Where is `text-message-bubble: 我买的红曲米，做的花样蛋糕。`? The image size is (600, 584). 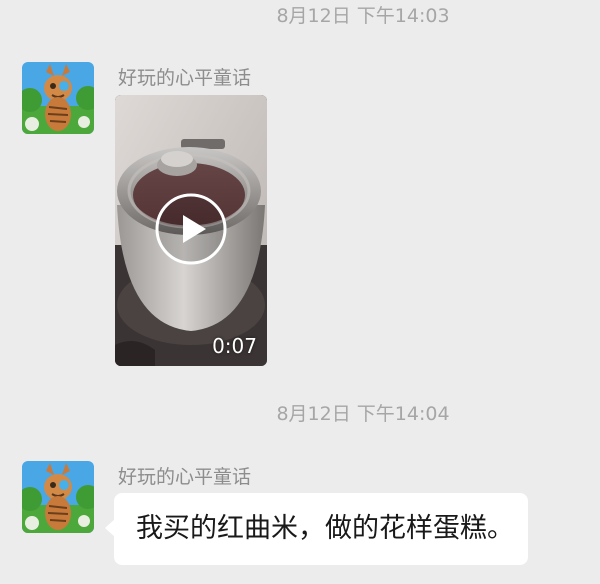
text-message-bubble: 我买的红曲米，做的花样蛋糕。 is located at coordinates (321, 529).